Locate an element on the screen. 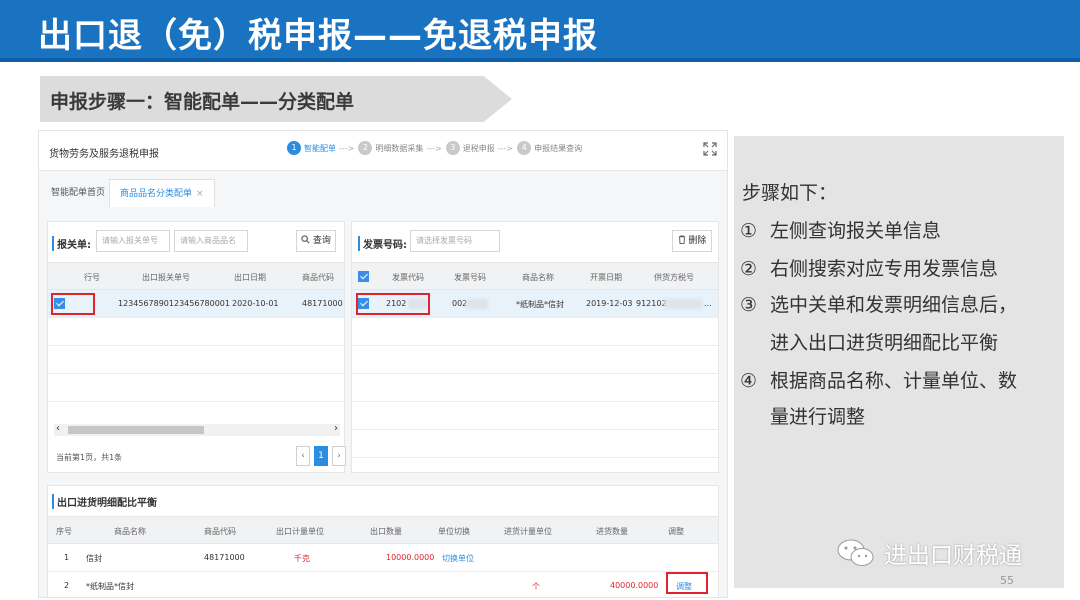 The width and height of the screenshot is (1080, 600). supplier-tax-no-cell: 912102 is located at coordinates (651, 303).